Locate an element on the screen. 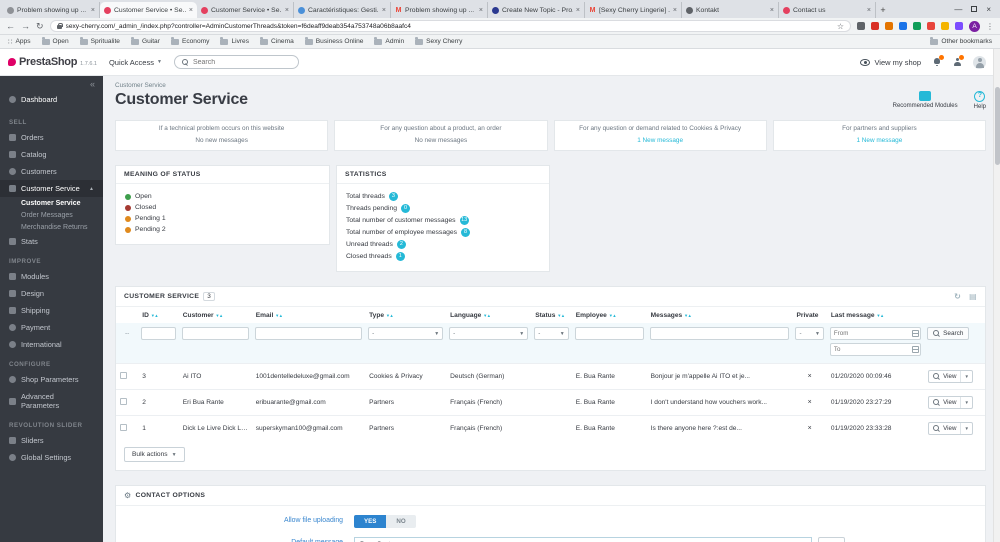  view-my-shop-link: View my shop is located at coordinates (890, 62).